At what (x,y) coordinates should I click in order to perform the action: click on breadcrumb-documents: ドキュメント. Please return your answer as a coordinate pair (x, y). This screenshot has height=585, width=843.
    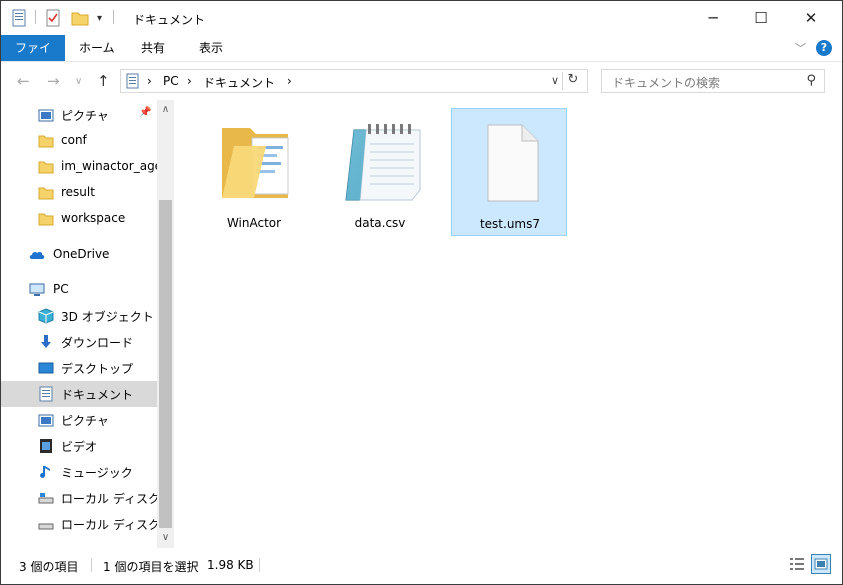
    Looking at the image, I should click on (239, 82).